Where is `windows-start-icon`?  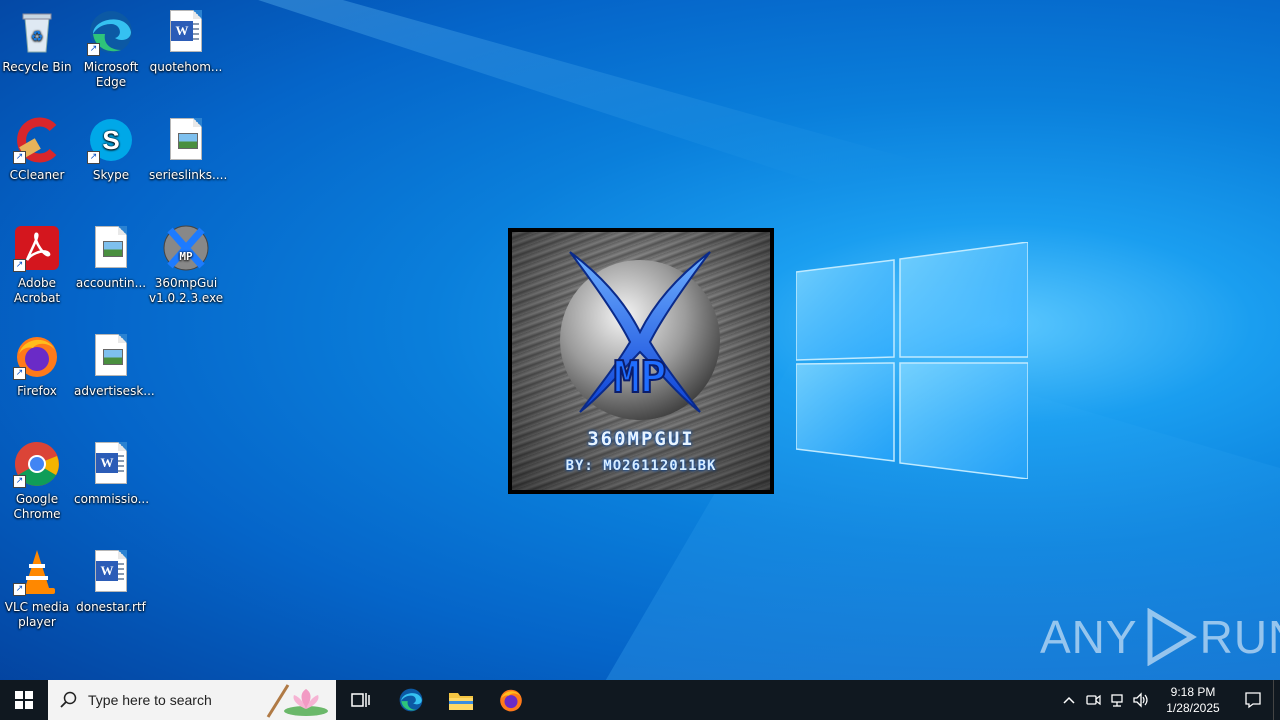 windows-start-icon is located at coordinates (24, 700).